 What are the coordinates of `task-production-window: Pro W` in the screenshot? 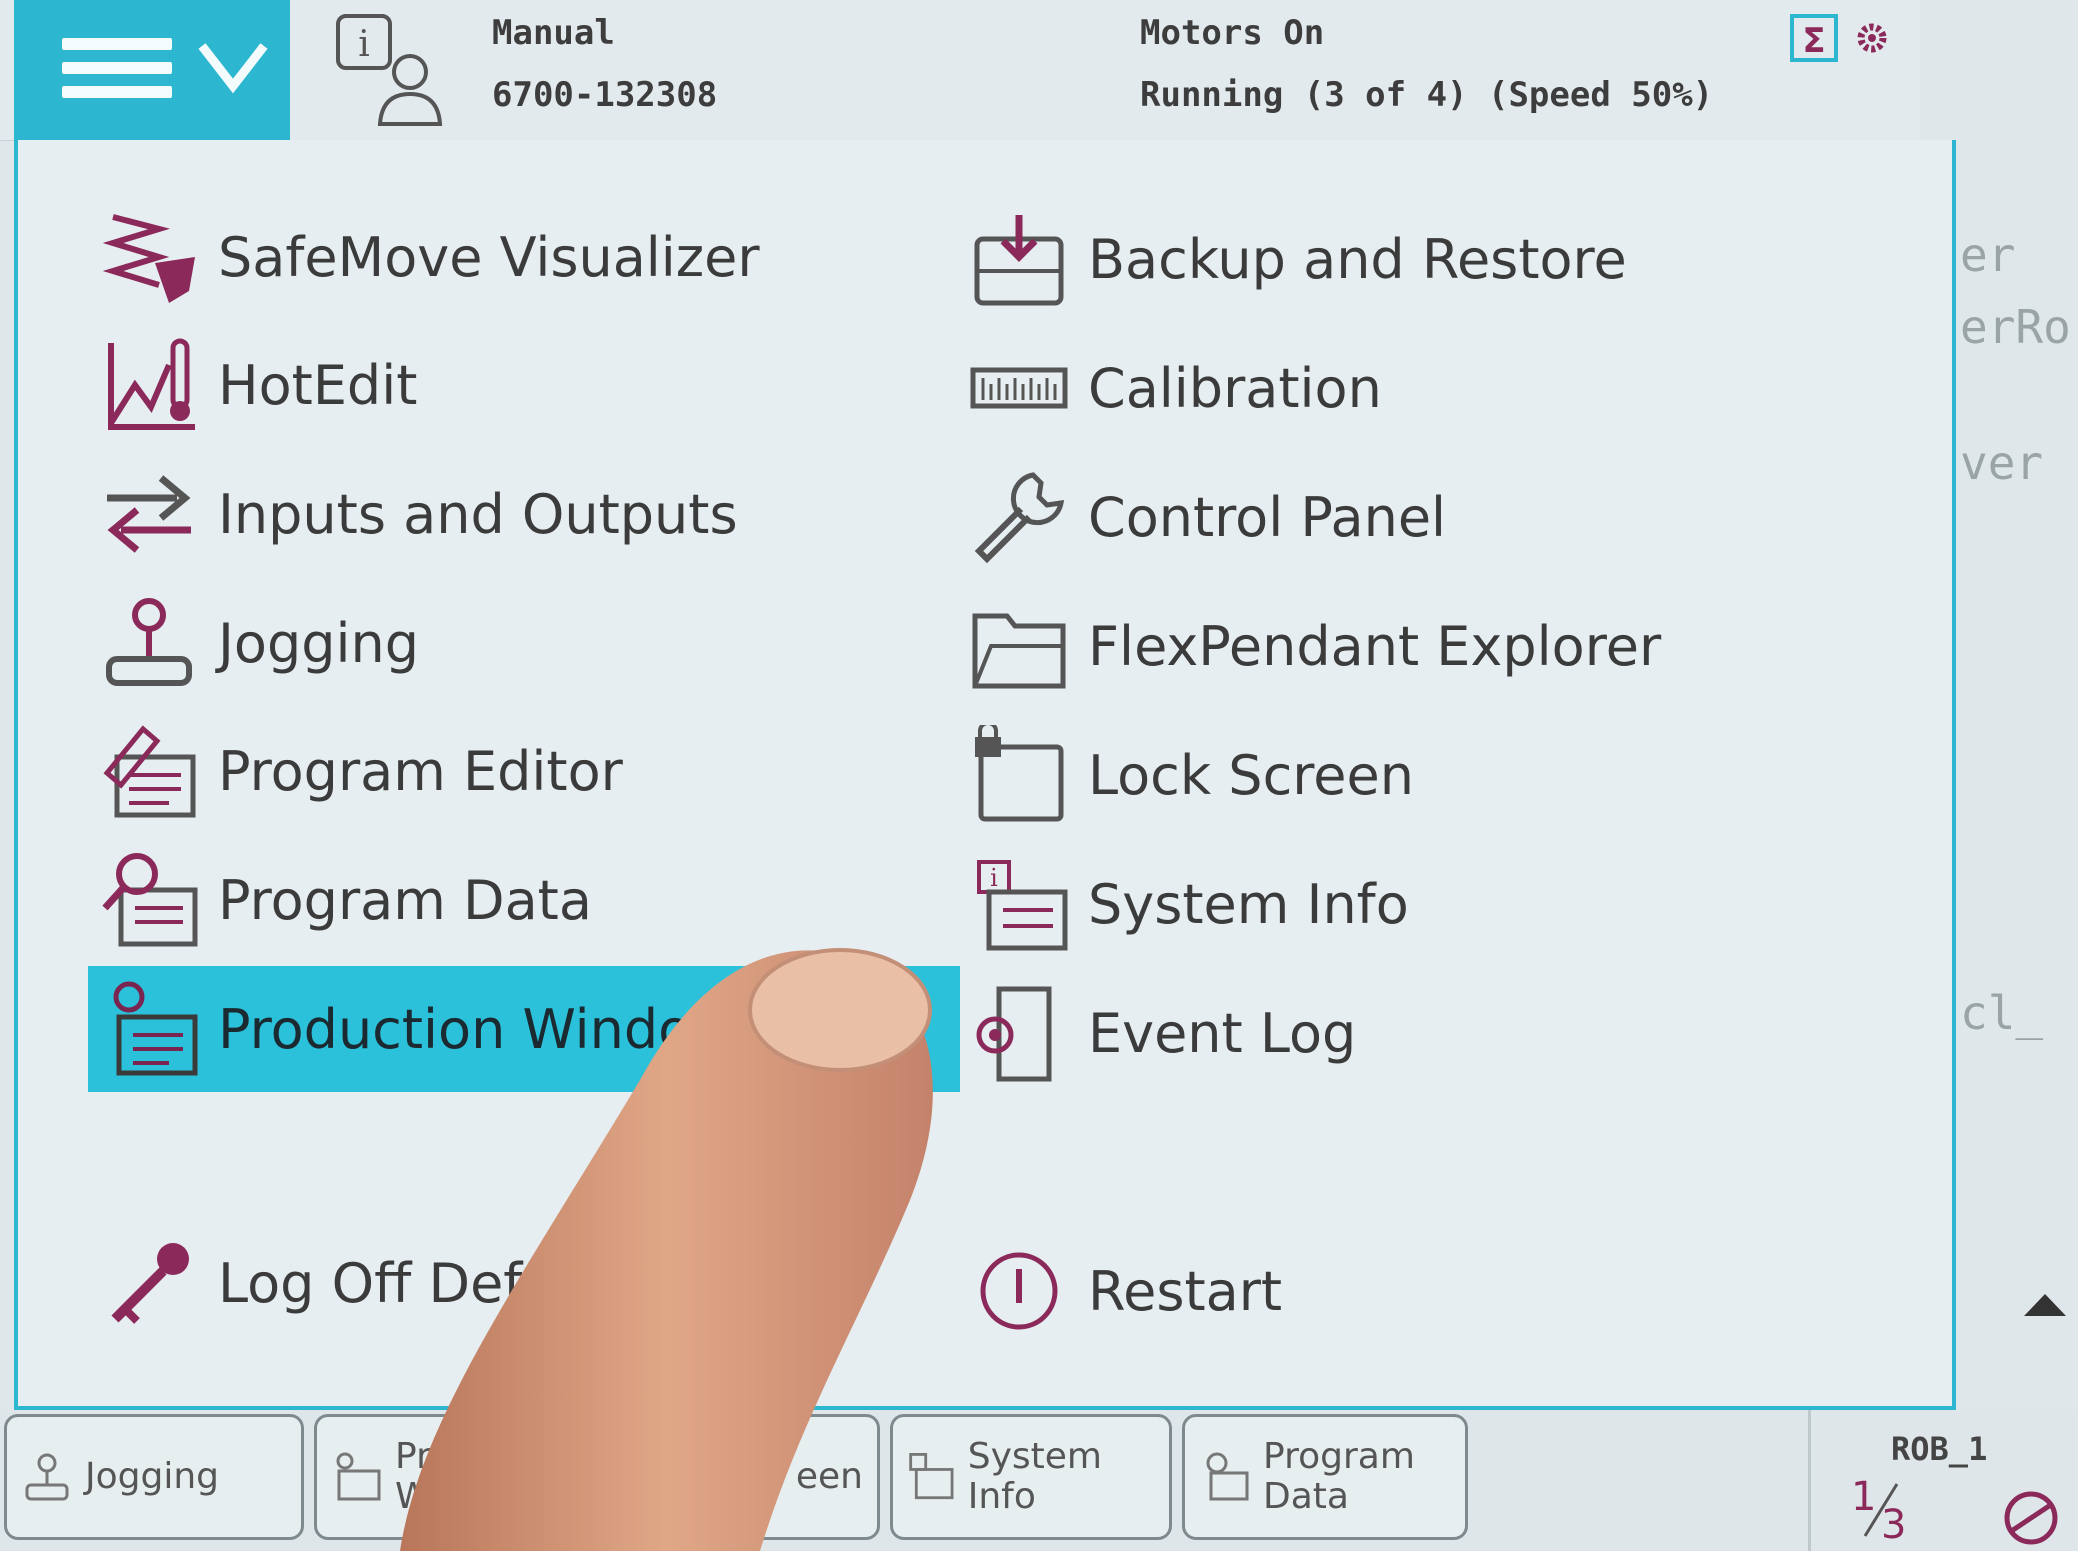 It's located at (464, 1477).